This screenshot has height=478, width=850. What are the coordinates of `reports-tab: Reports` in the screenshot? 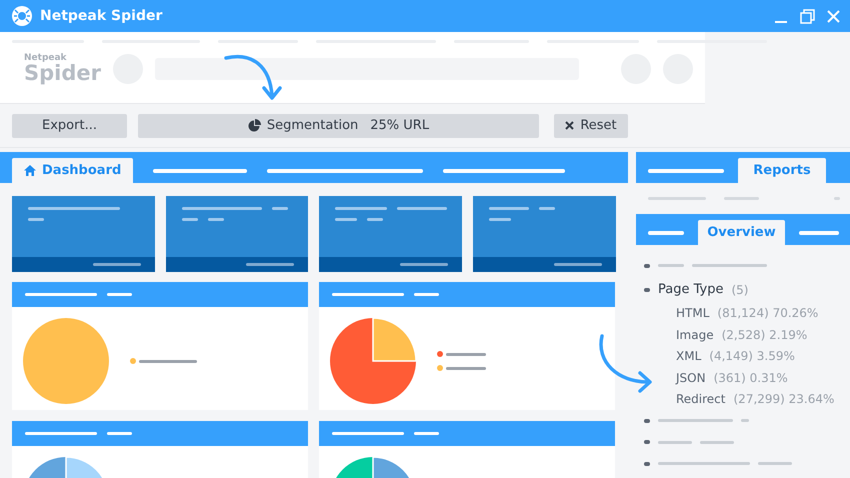 It's located at (782, 170).